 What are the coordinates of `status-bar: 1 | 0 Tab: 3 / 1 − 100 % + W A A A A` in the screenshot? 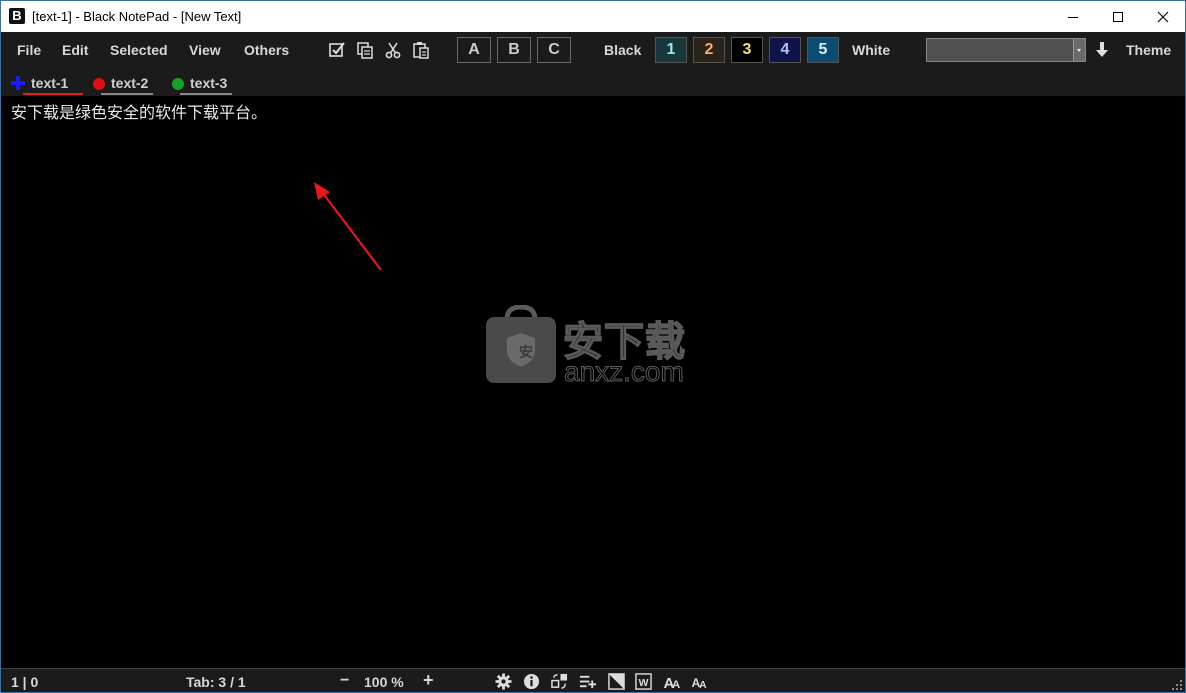 It's located at (593, 680).